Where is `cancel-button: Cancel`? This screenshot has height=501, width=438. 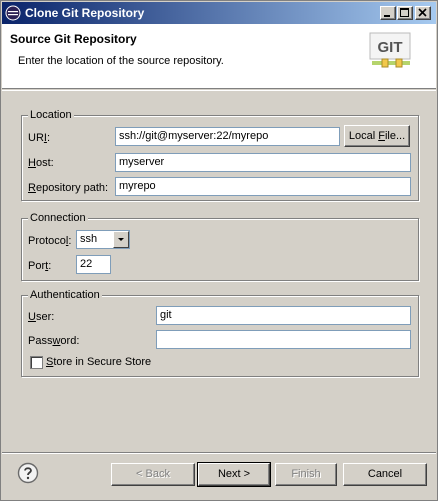 cancel-button: Cancel is located at coordinates (385, 474).